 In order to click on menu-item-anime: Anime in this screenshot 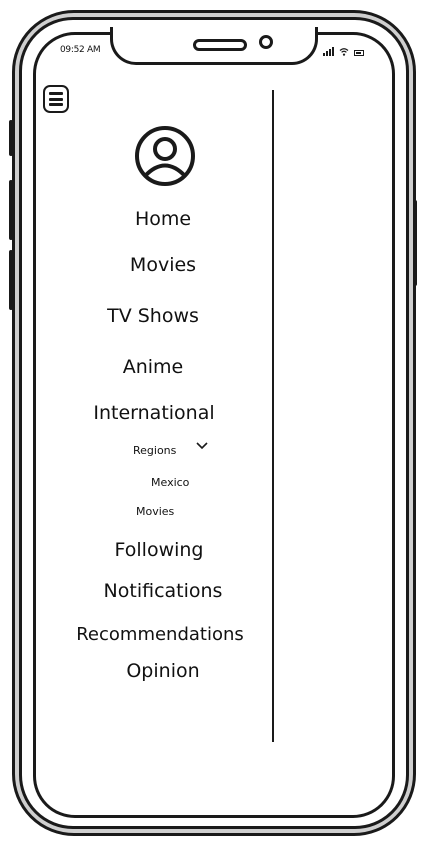, I will do `click(153, 367)`.